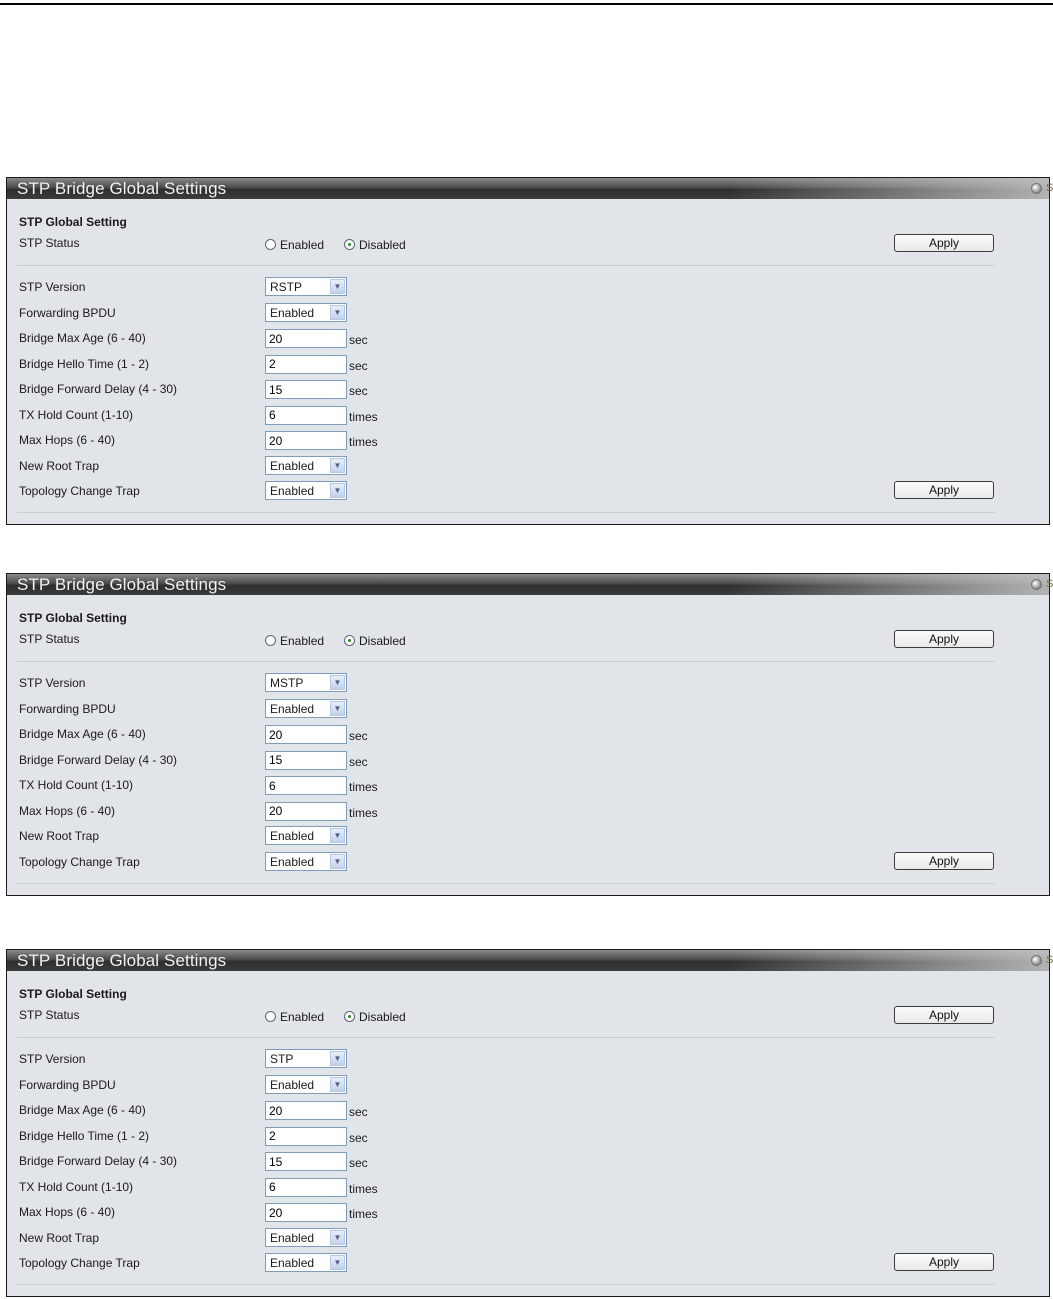 This screenshot has height=1299, width=1053. I want to click on stp-version-select: STP ▼, so click(306, 1058).